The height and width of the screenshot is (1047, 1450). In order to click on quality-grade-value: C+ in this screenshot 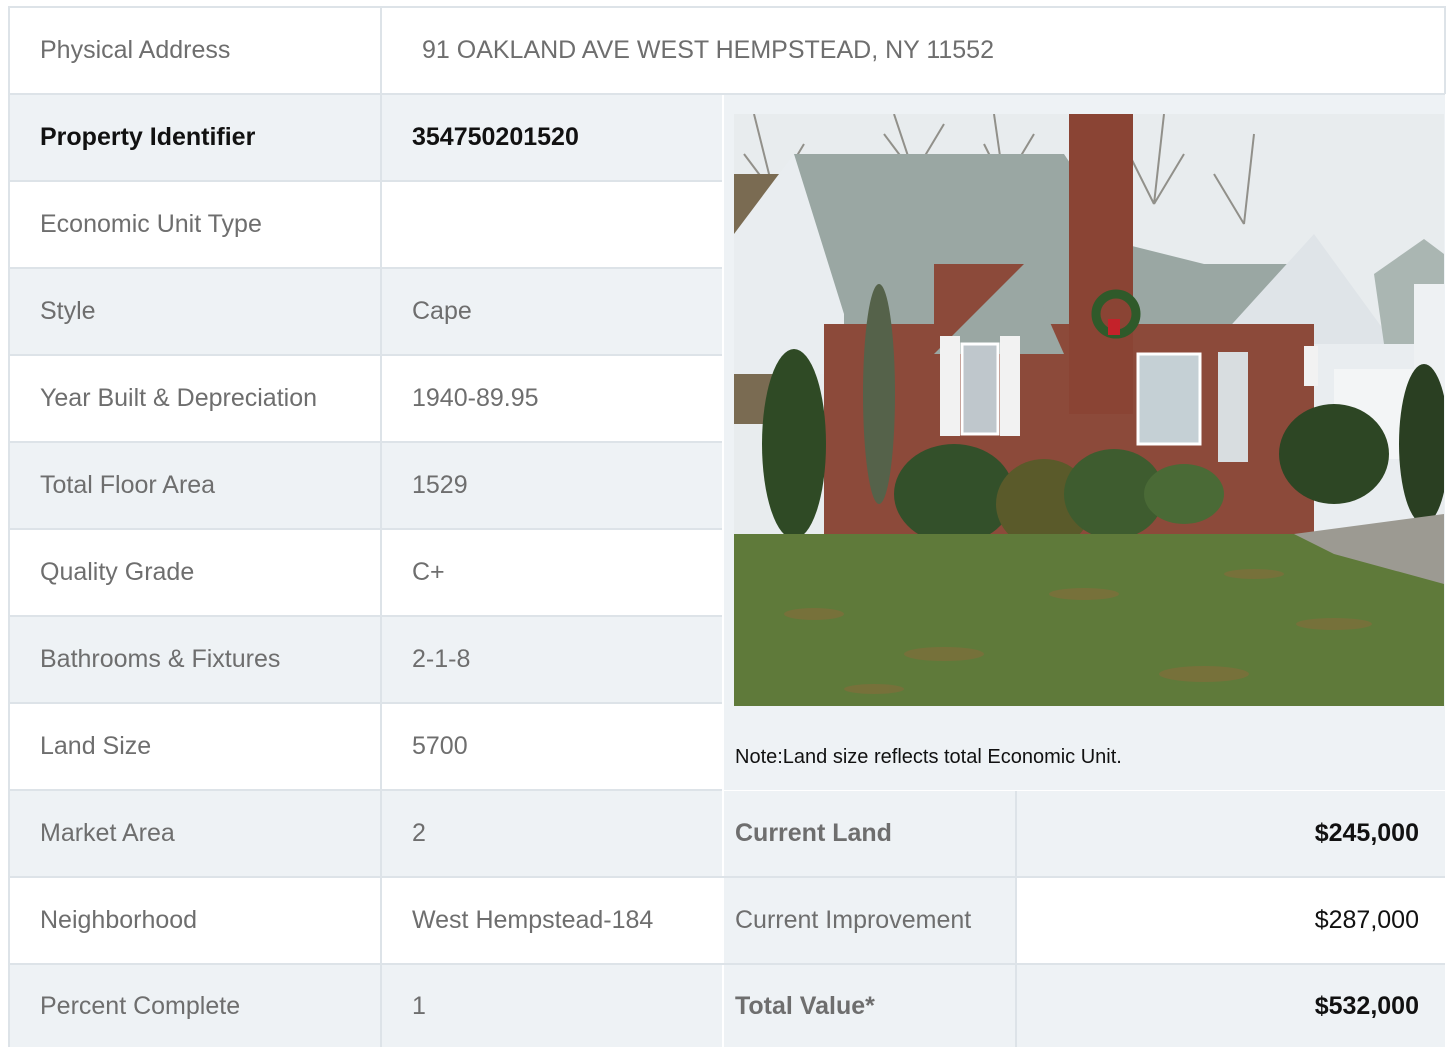, I will do `click(428, 572)`.